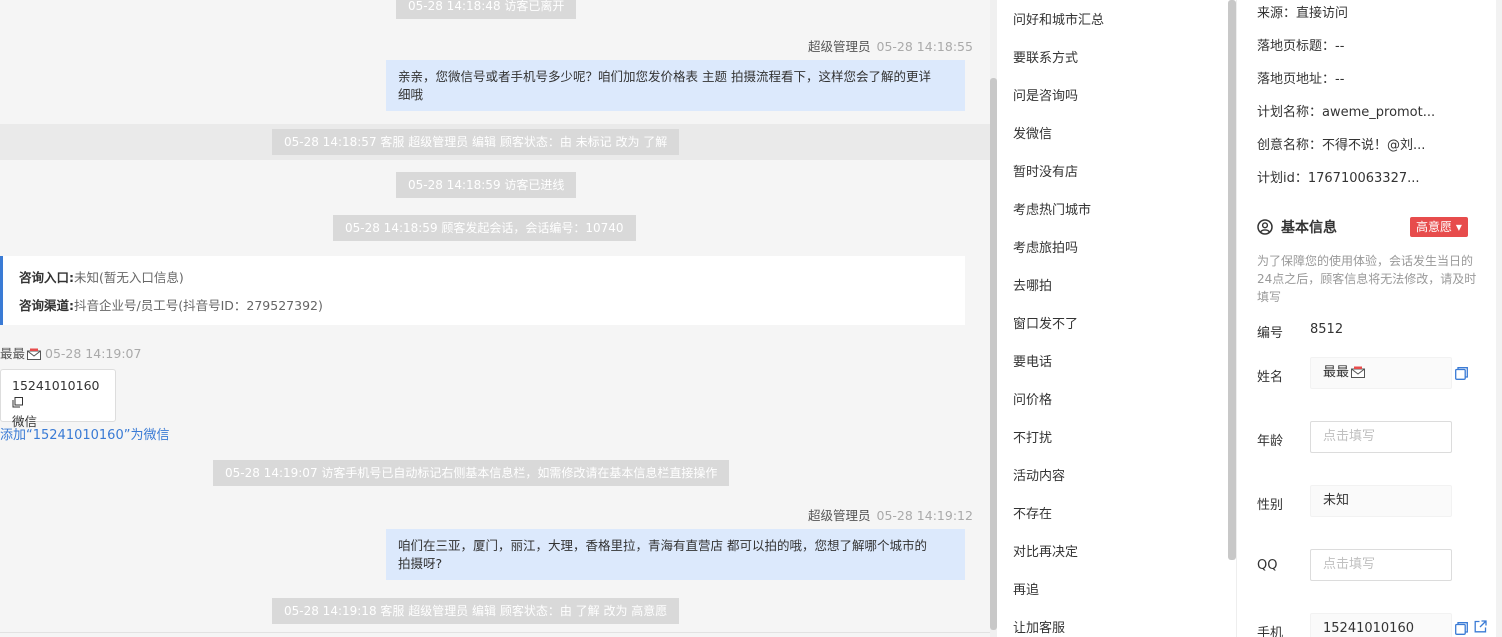  Describe the element at coordinates (46, 305) in the screenshot. I see `channel-label: 咨询渠道:` at that location.